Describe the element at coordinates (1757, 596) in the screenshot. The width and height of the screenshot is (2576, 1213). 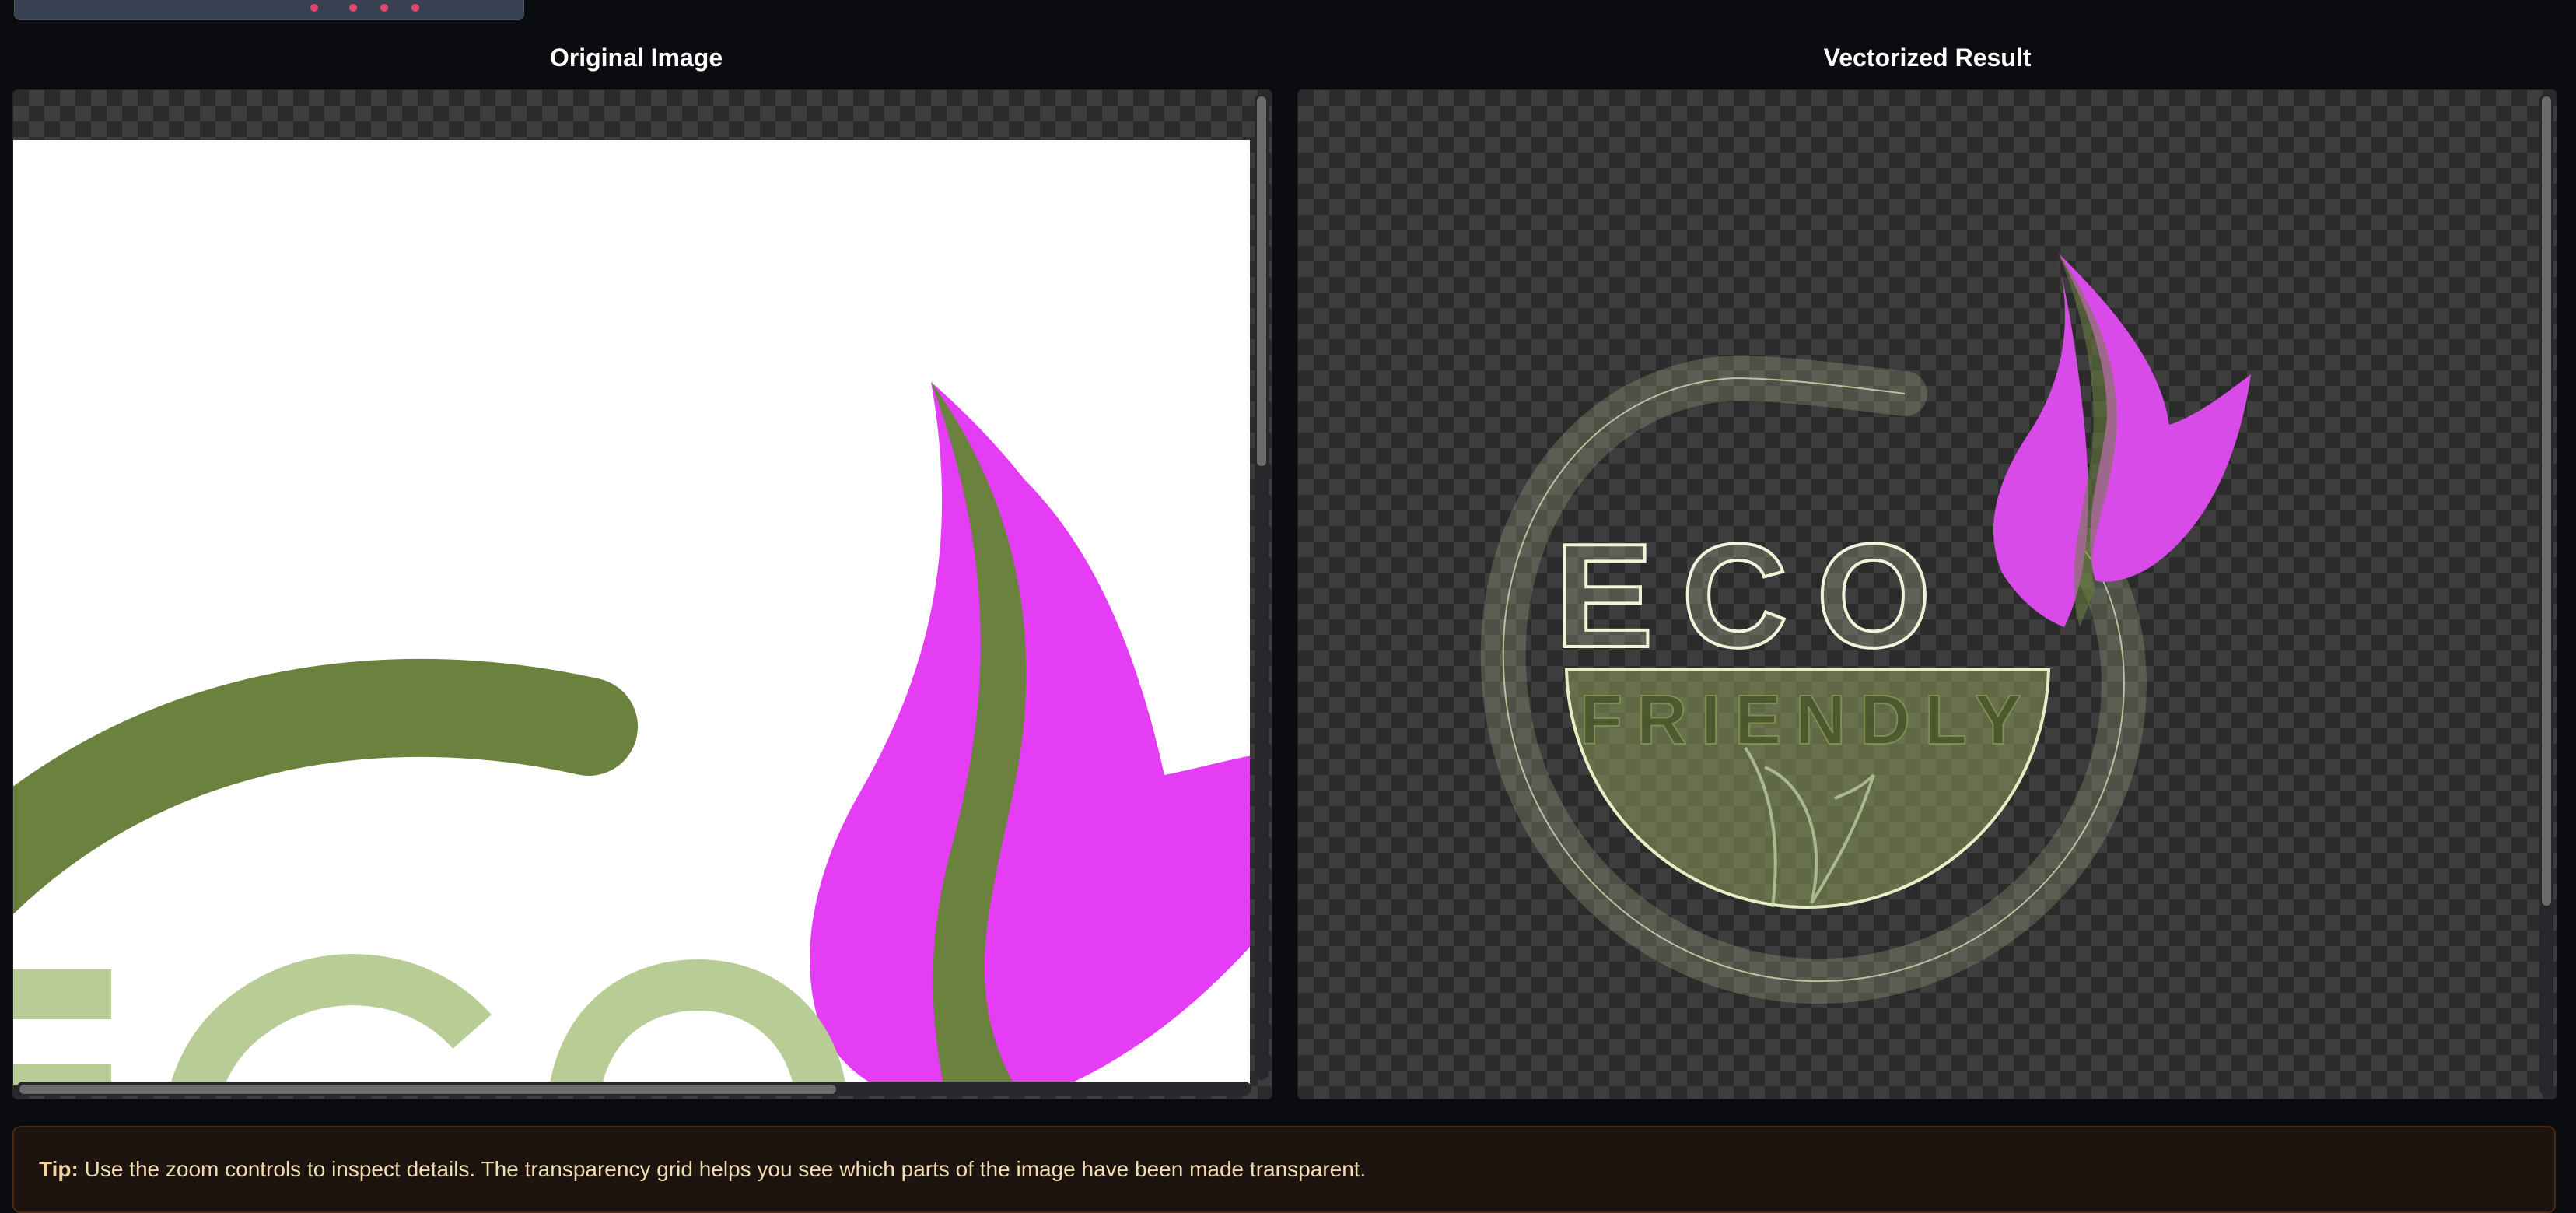
I see `logo-word-eco: ECO` at that location.